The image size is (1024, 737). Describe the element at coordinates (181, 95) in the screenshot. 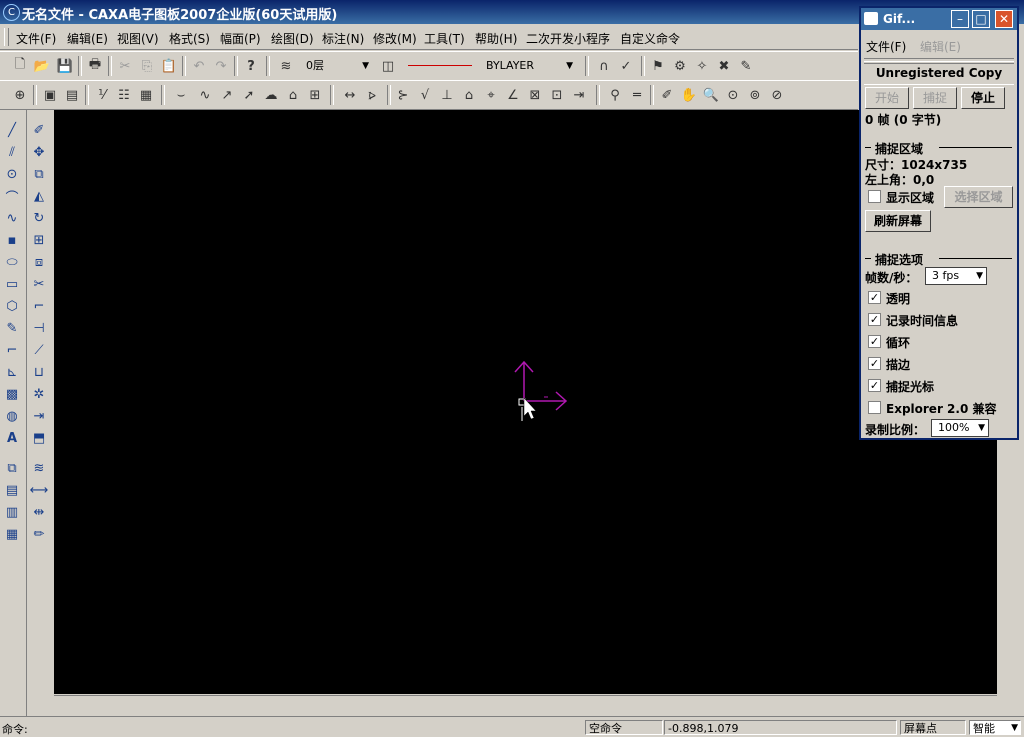

I see `hook-icon: ⌣` at that location.